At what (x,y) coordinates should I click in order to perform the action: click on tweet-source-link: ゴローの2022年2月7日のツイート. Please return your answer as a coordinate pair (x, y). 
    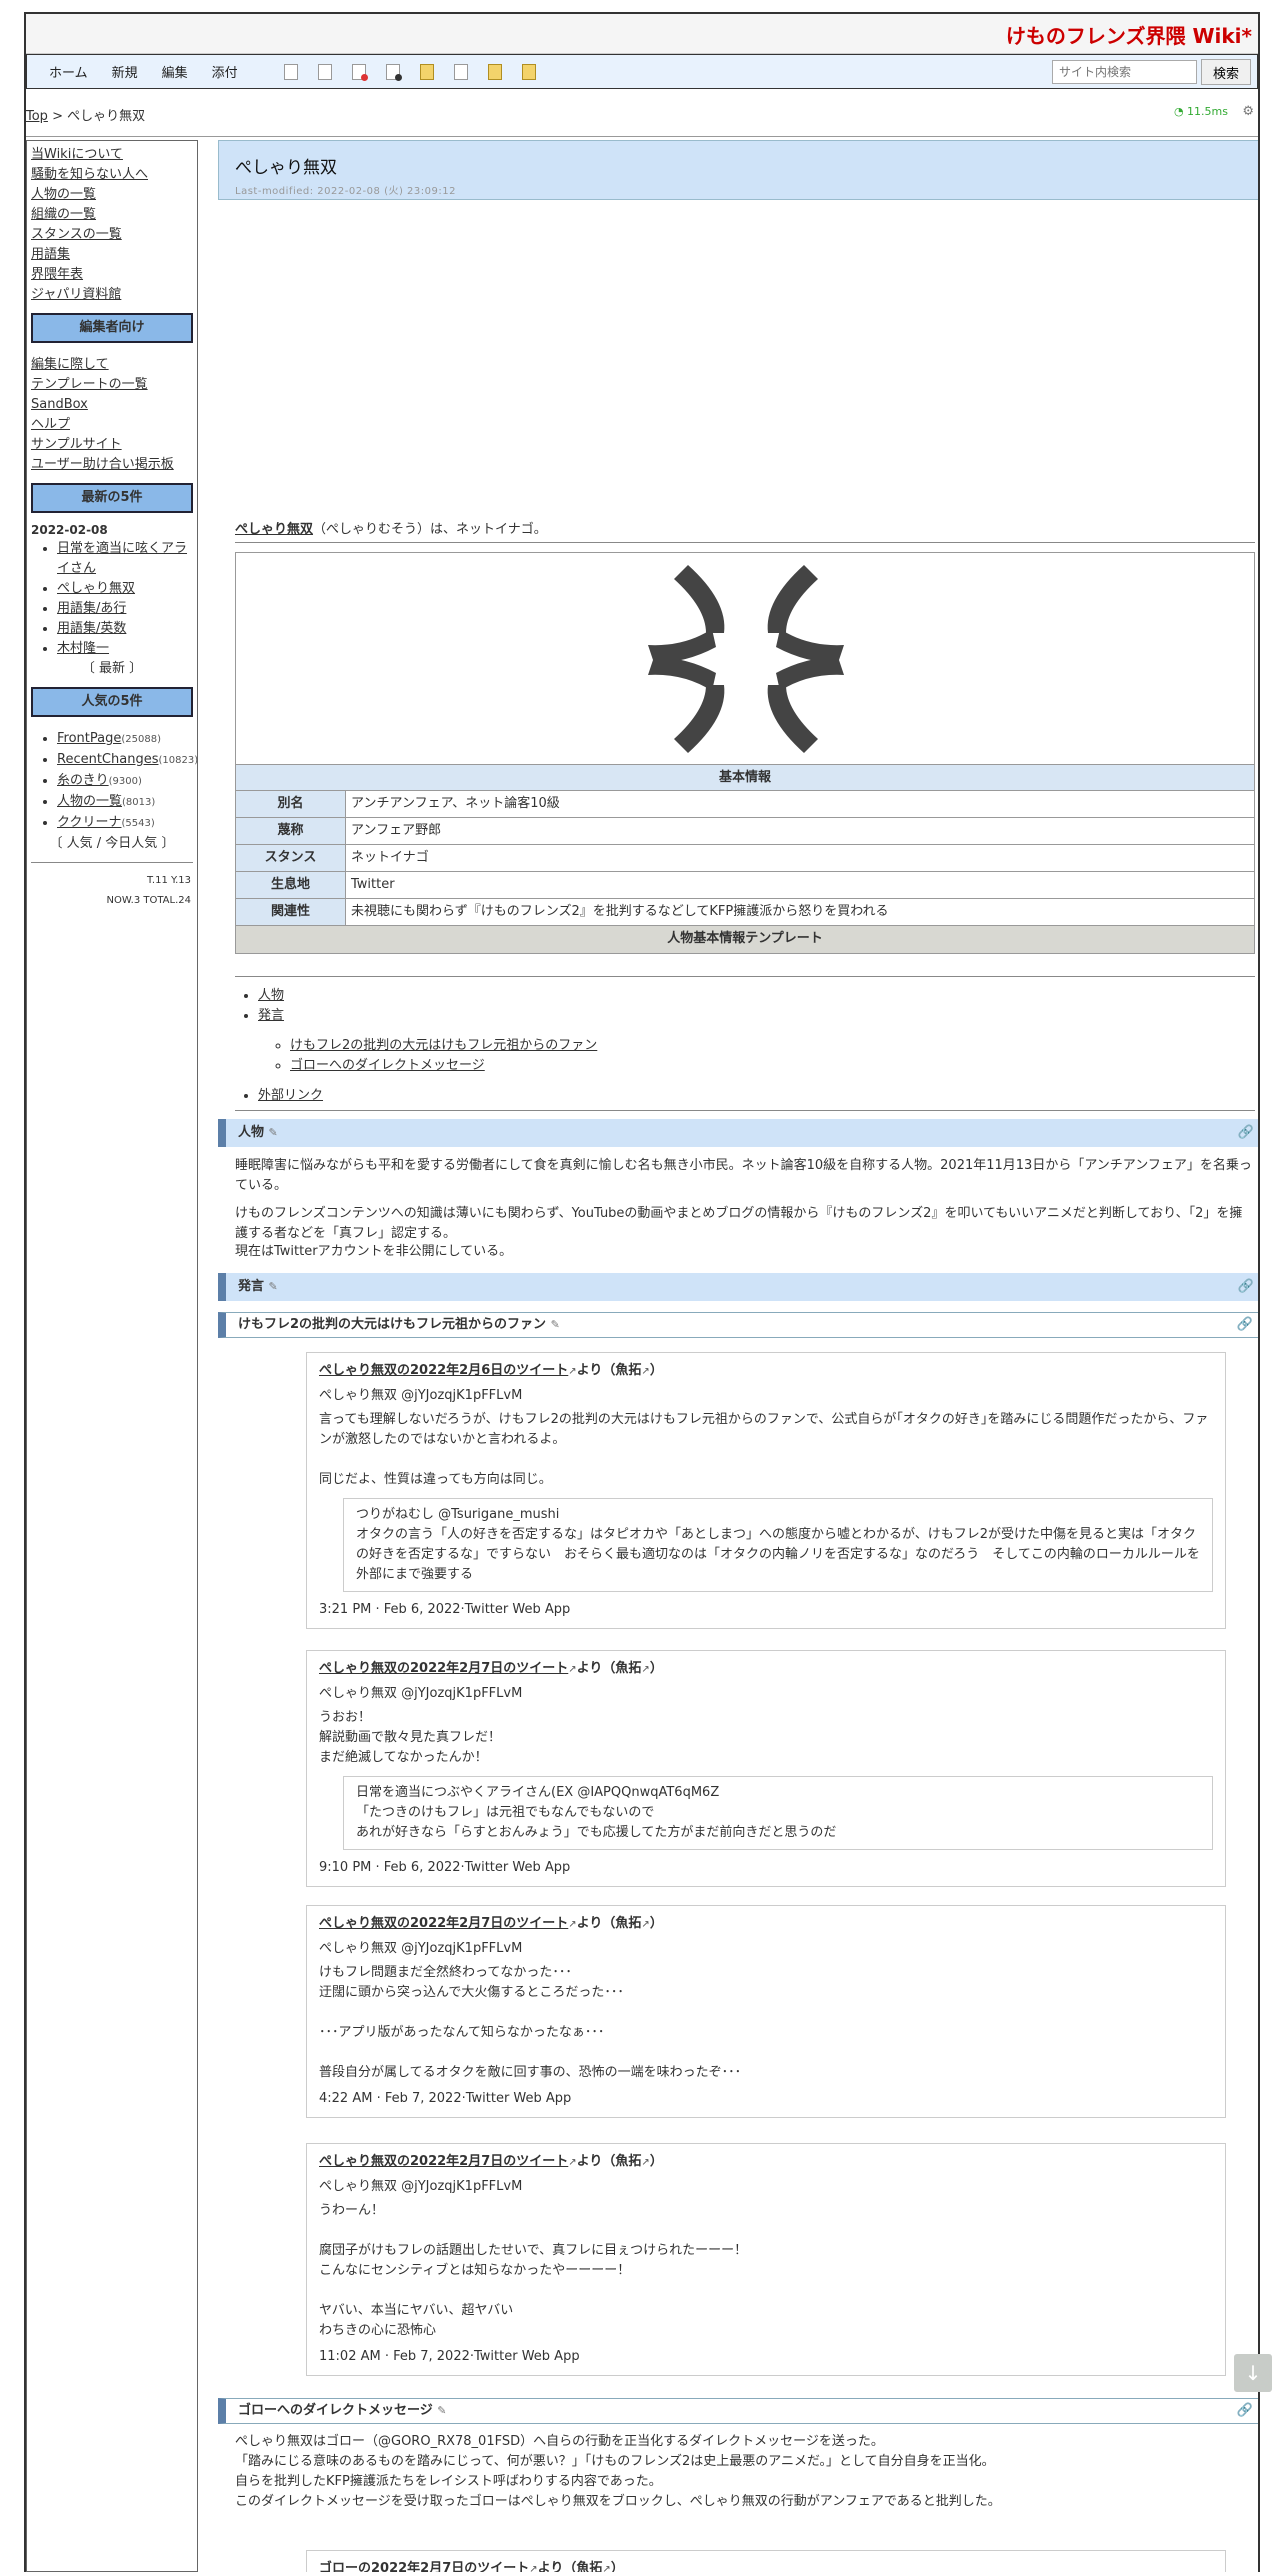
    Looking at the image, I should click on (424, 2566).